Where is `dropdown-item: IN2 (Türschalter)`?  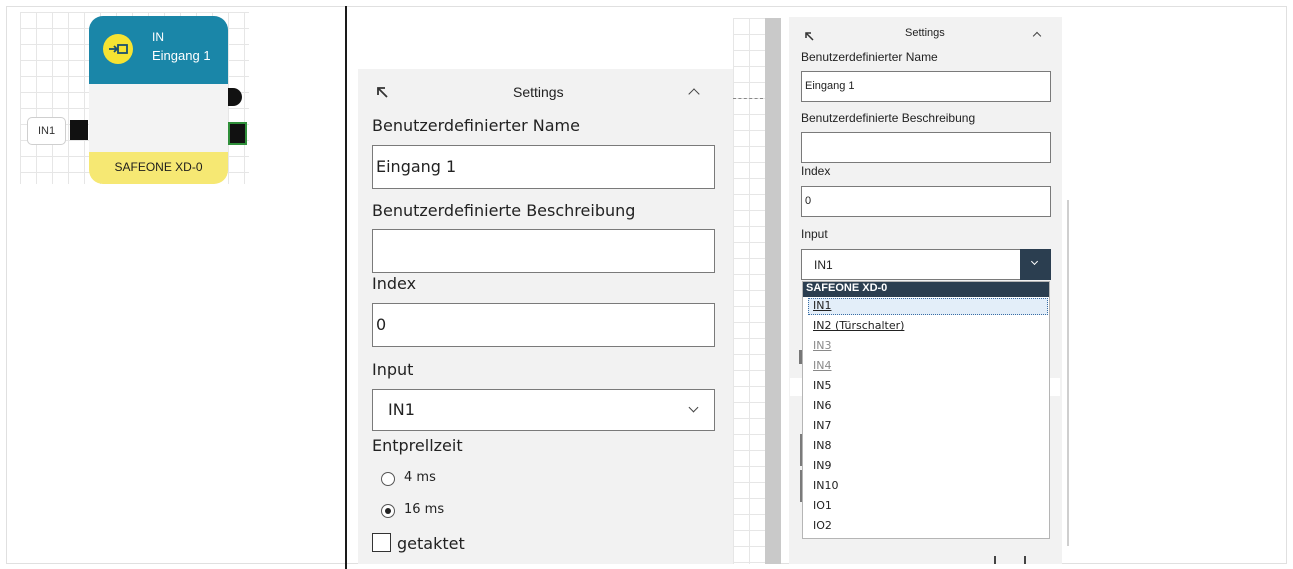 dropdown-item: IN2 (Türschalter) is located at coordinates (858, 325).